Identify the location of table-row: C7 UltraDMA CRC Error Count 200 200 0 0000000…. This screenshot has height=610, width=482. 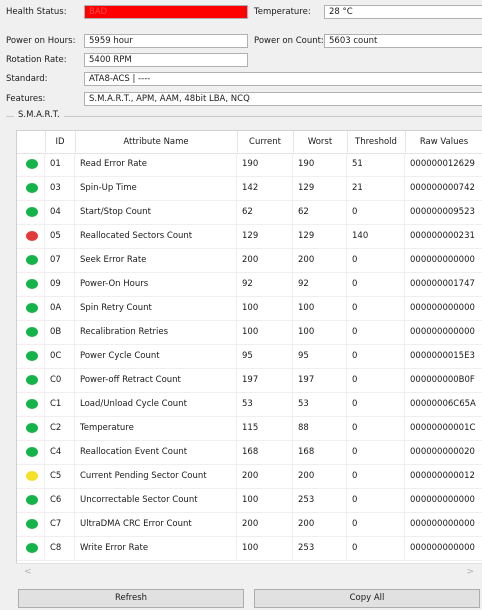
(249, 525).